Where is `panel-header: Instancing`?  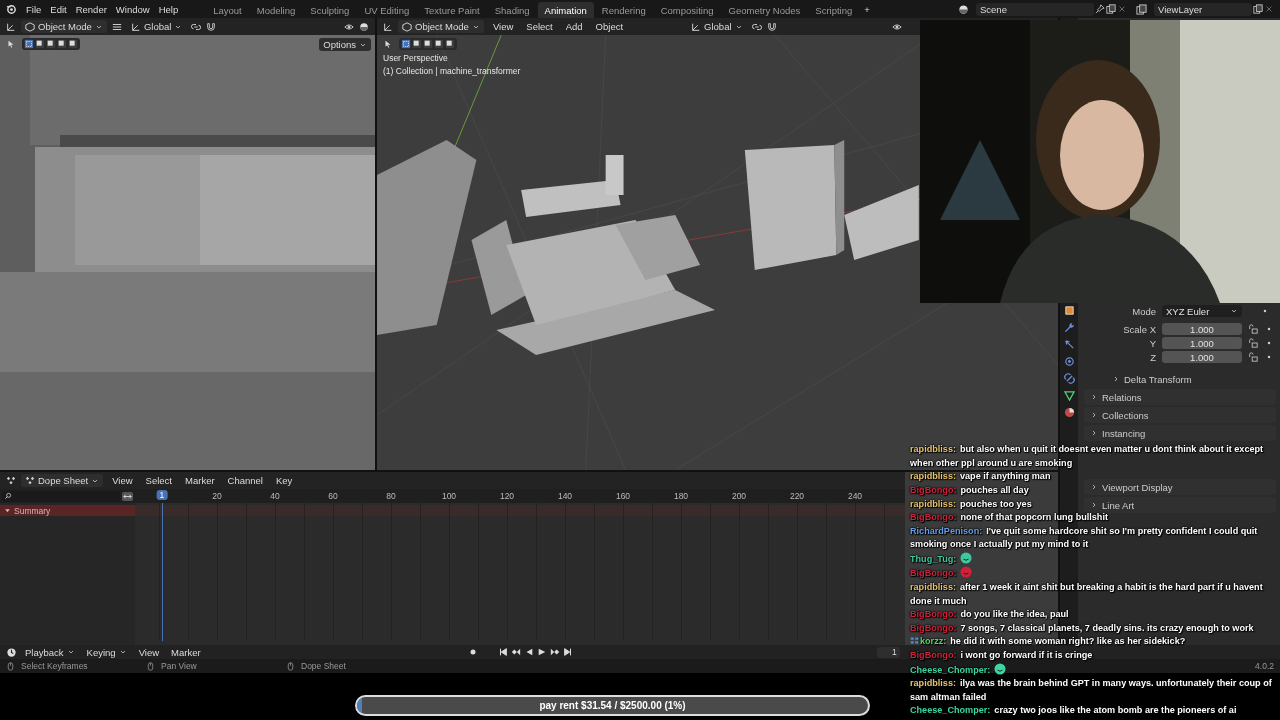 panel-header: Instancing is located at coordinates (1180, 433).